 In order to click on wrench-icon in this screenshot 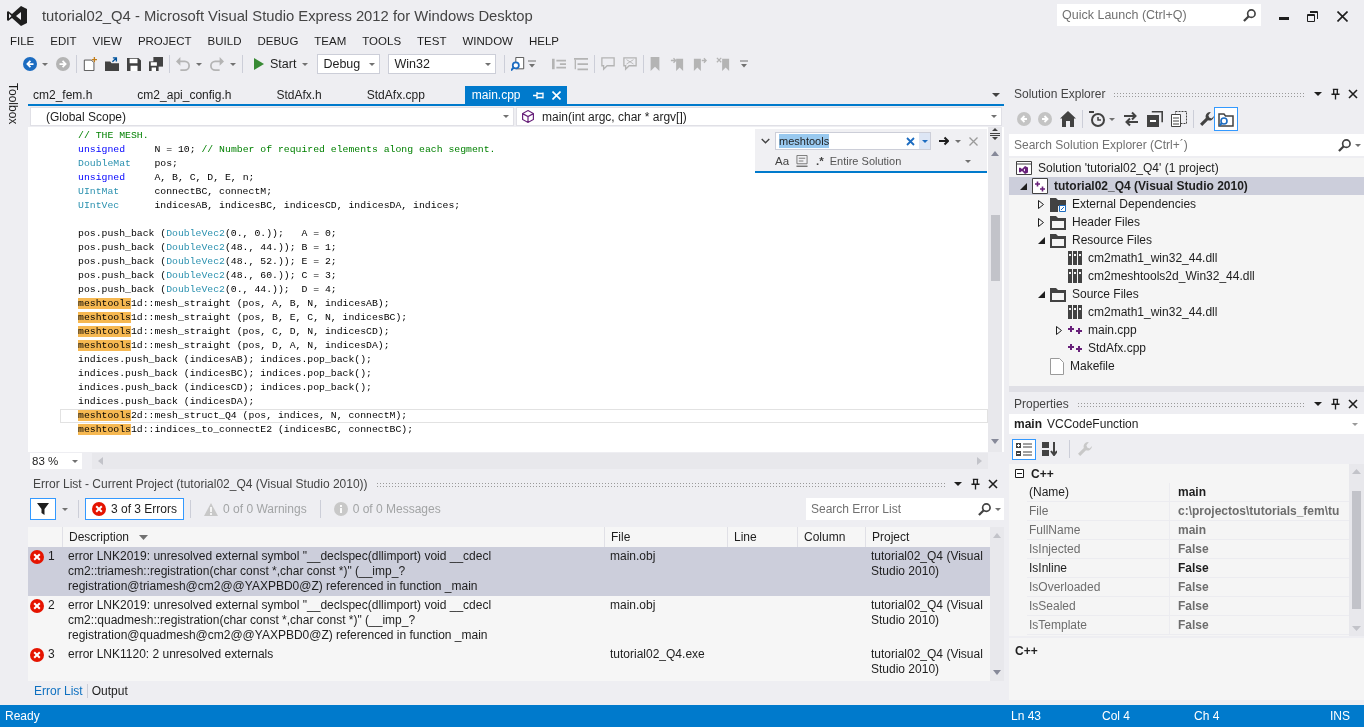, I will do `click(1207, 119)`.